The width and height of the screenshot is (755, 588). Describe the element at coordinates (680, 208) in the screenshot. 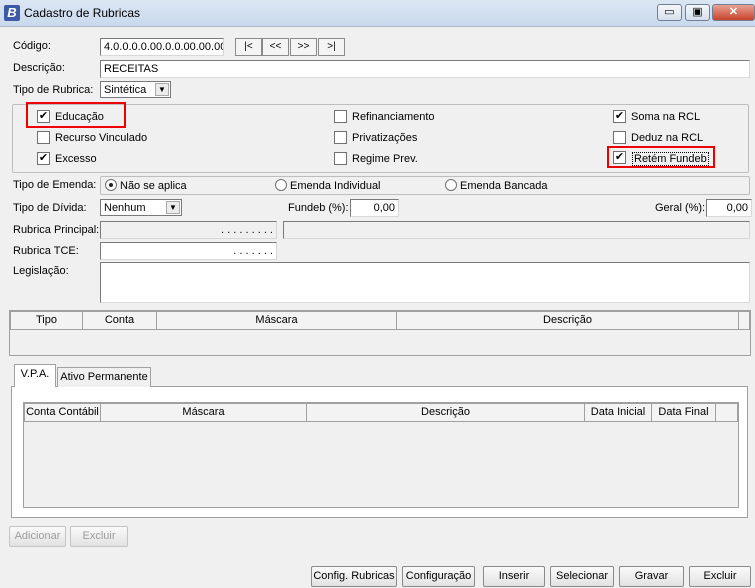

I see `geral-label: Geral (%):` at that location.